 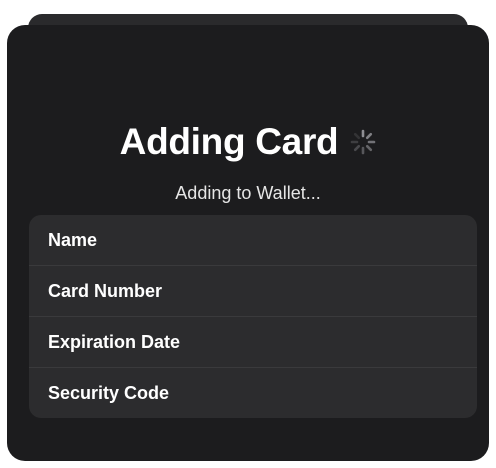 What do you see at coordinates (253, 393) in the screenshot?
I see `field-row-security-code: Security Code` at bounding box center [253, 393].